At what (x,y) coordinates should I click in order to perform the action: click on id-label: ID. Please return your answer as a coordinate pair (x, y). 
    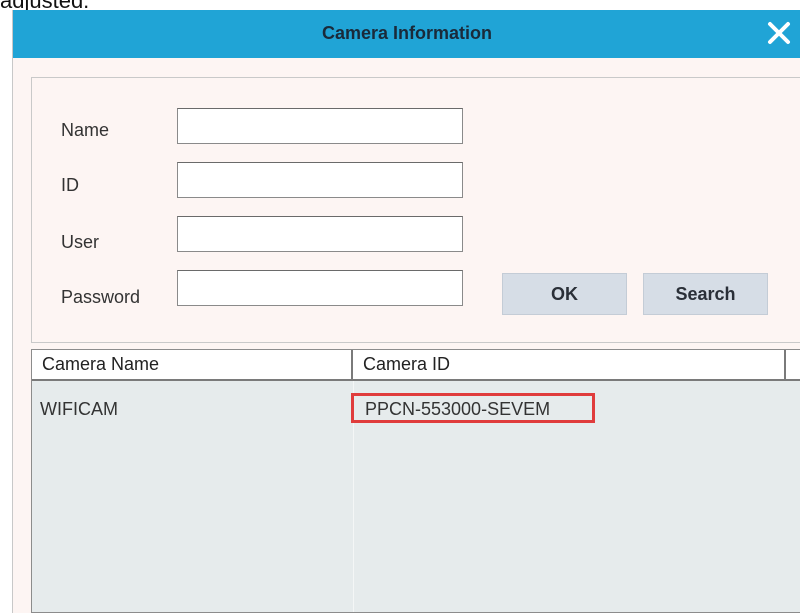
    Looking at the image, I should click on (70, 185).